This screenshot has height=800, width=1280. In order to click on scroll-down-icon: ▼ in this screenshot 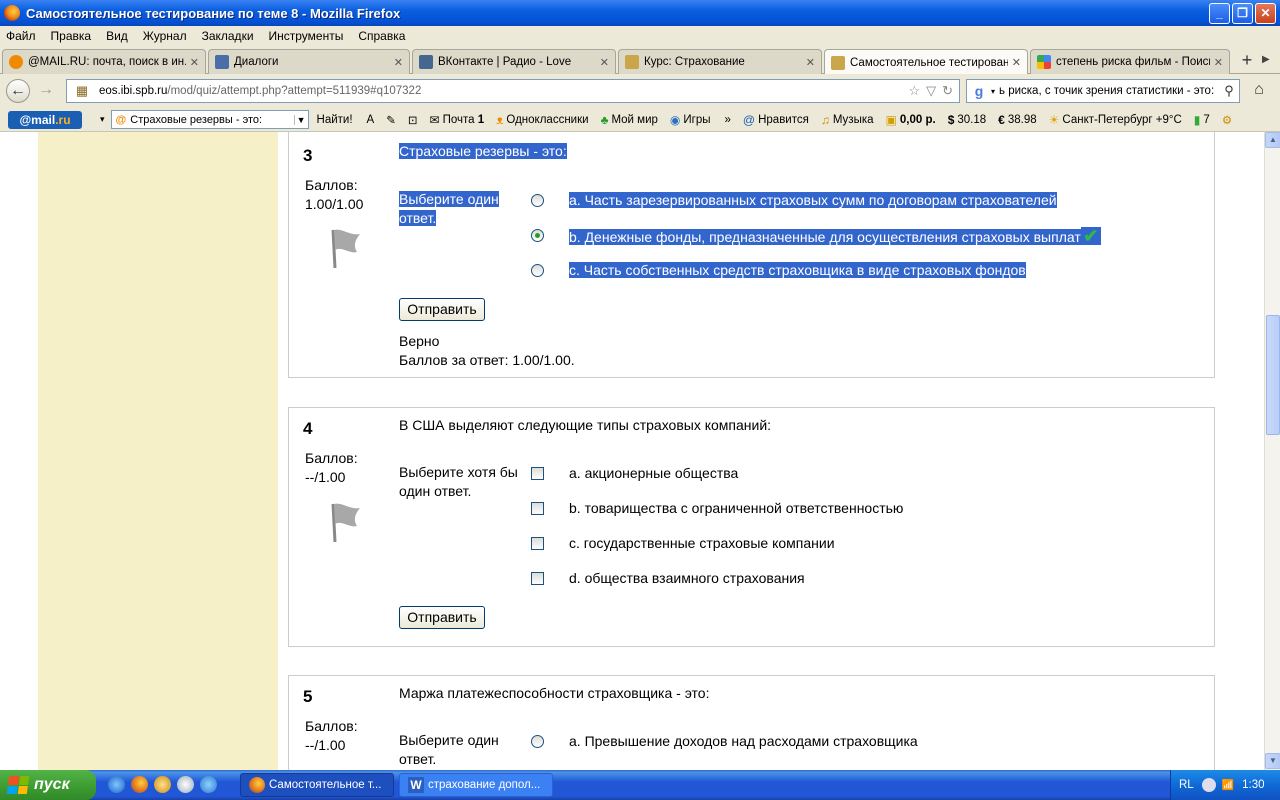, I will do `click(1272, 761)`.